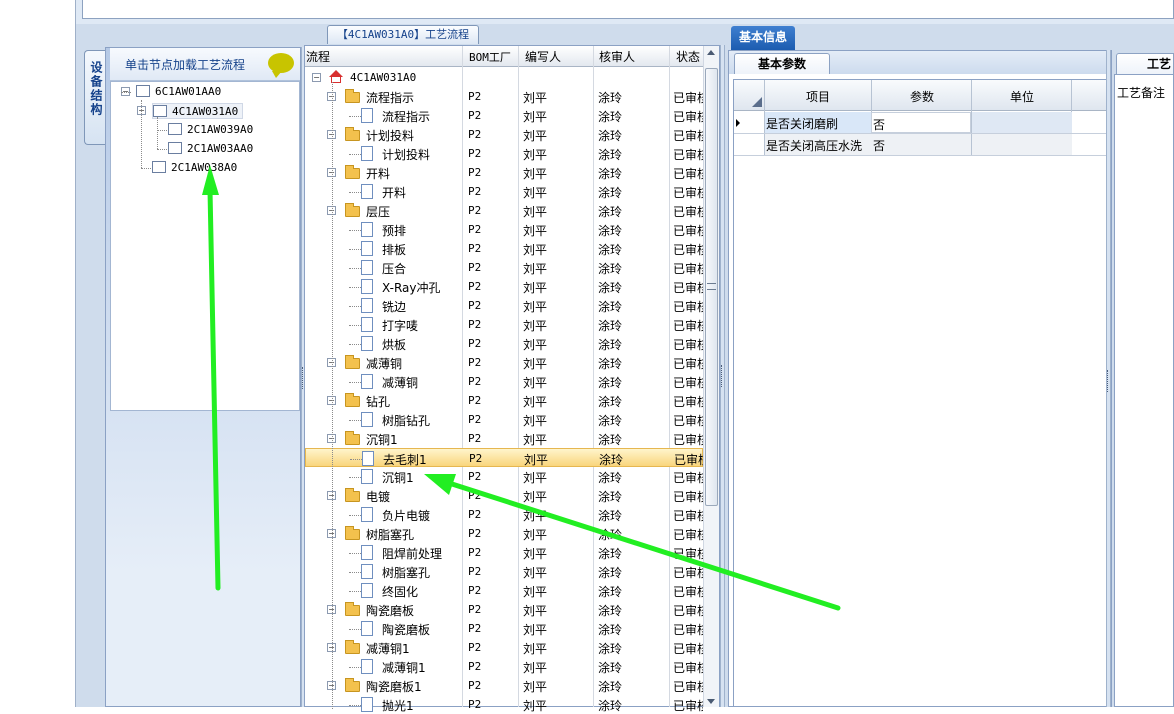 The height and width of the screenshot is (714, 1174). I want to click on annotation-arrow-left, so click(632, 542).